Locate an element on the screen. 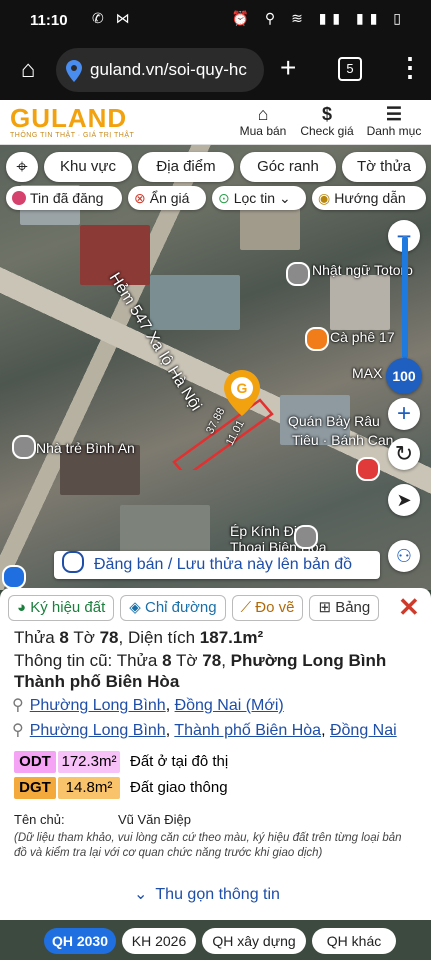 The image size is (431, 960). land-use-description: Đất ở tại đô thị is located at coordinates (179, 761).